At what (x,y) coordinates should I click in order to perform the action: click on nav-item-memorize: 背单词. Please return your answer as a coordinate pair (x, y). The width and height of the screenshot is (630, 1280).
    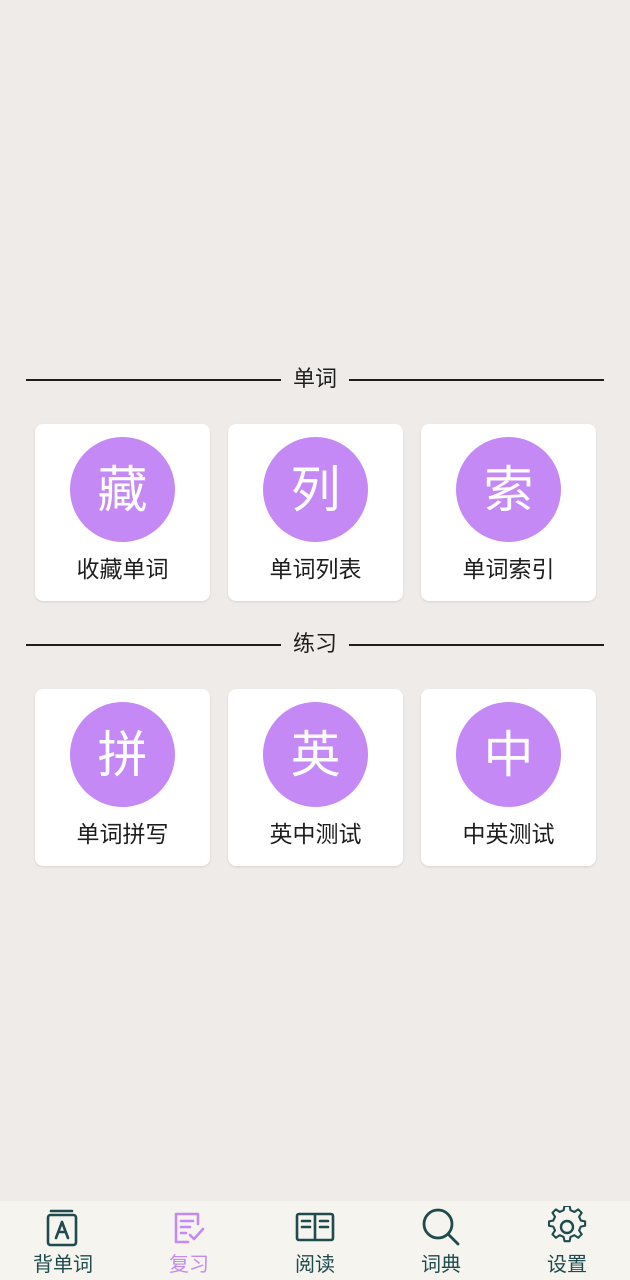
    Looking at the image, I should click on (63, 1240).